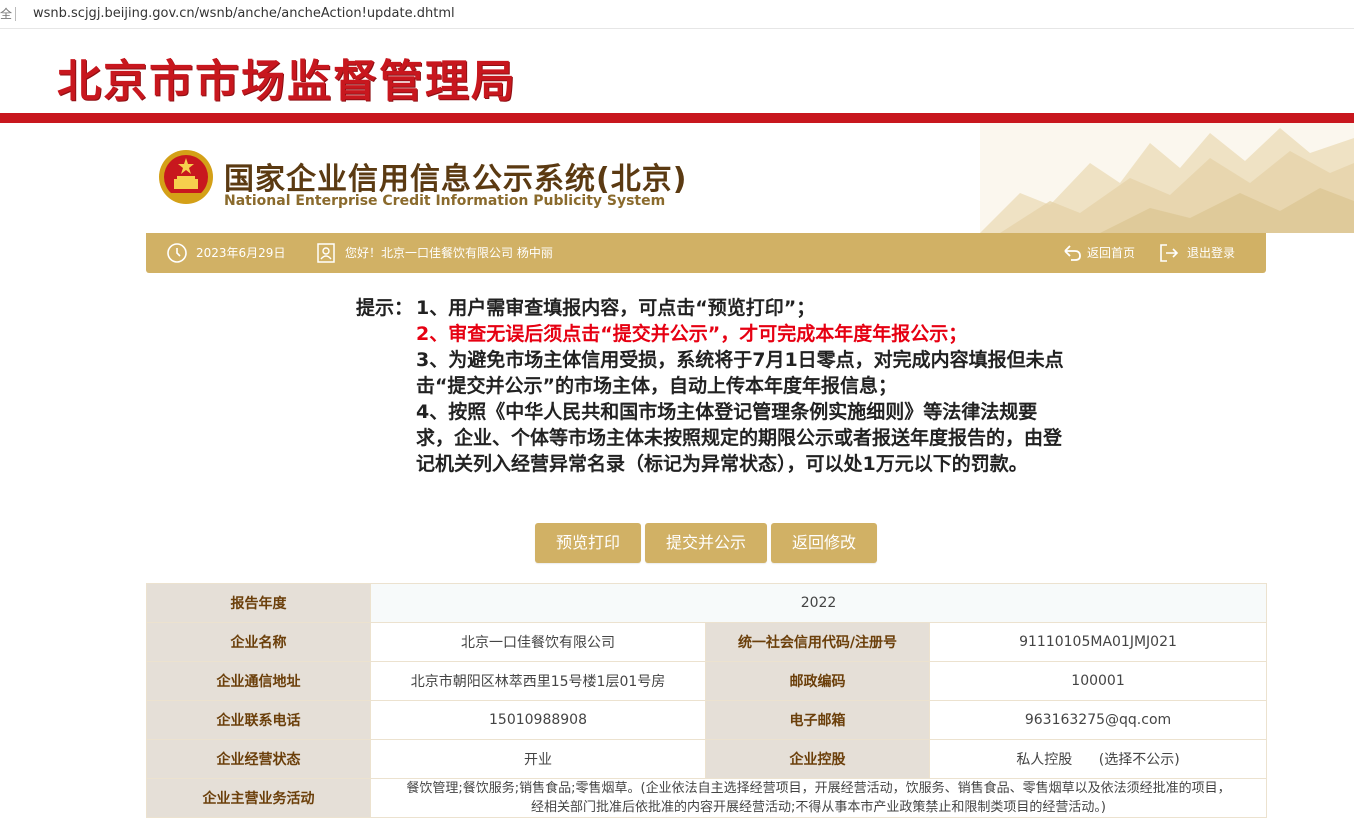 The width and height of the screenshot is (1354, 821). I want to click on credit-code-value: 91110105MA01JMJ021, so click(1098, 642).